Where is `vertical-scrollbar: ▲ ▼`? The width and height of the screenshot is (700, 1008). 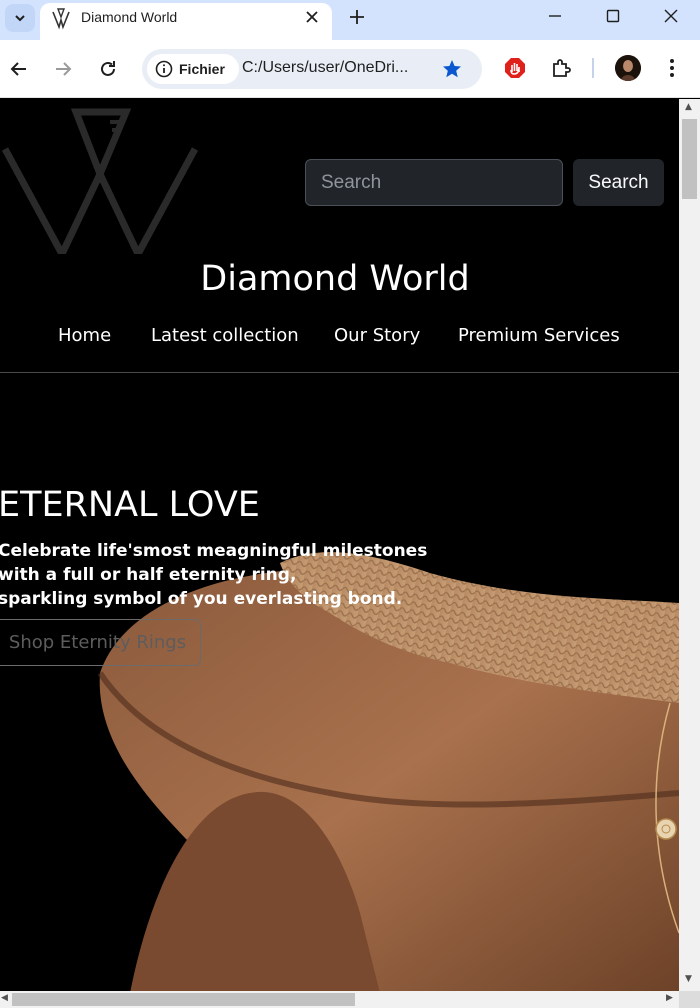 vertical-scrollbar: ▲ ▼ is located at coordinates (689, 545).